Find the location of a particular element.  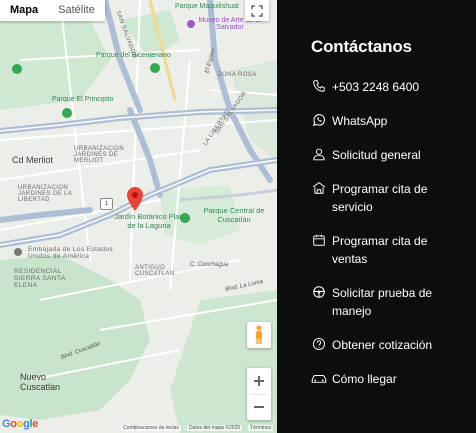

map-label-antiguo-cuscatlan: ANTIGUO CUSCATLAN is located at coordinates (155, 271).